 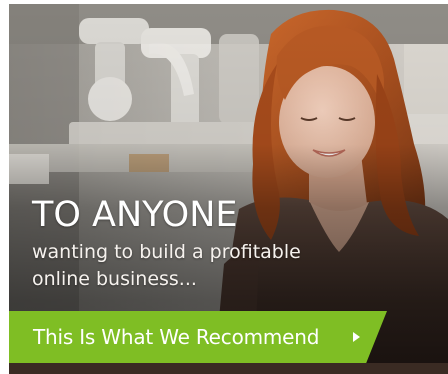 I want to click on recommend-cta-button: This Is What We Recommend, so click(x=198, y=337).